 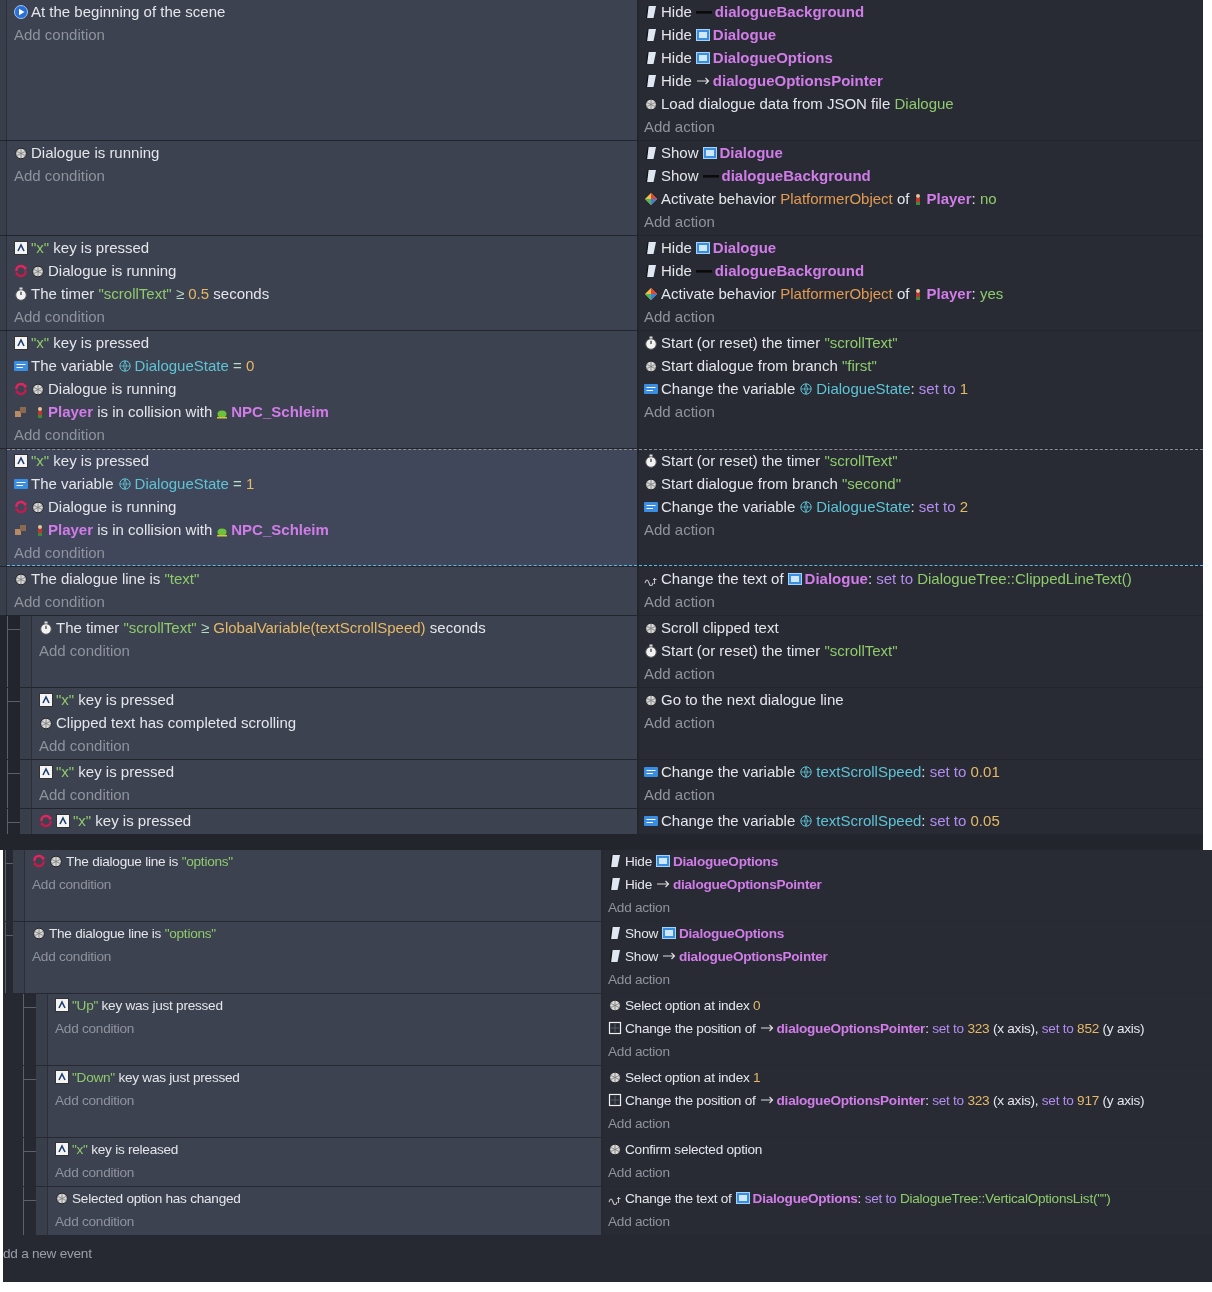 I want to click on condition-text: NPC_Schleim, so click(x=280, y=411).